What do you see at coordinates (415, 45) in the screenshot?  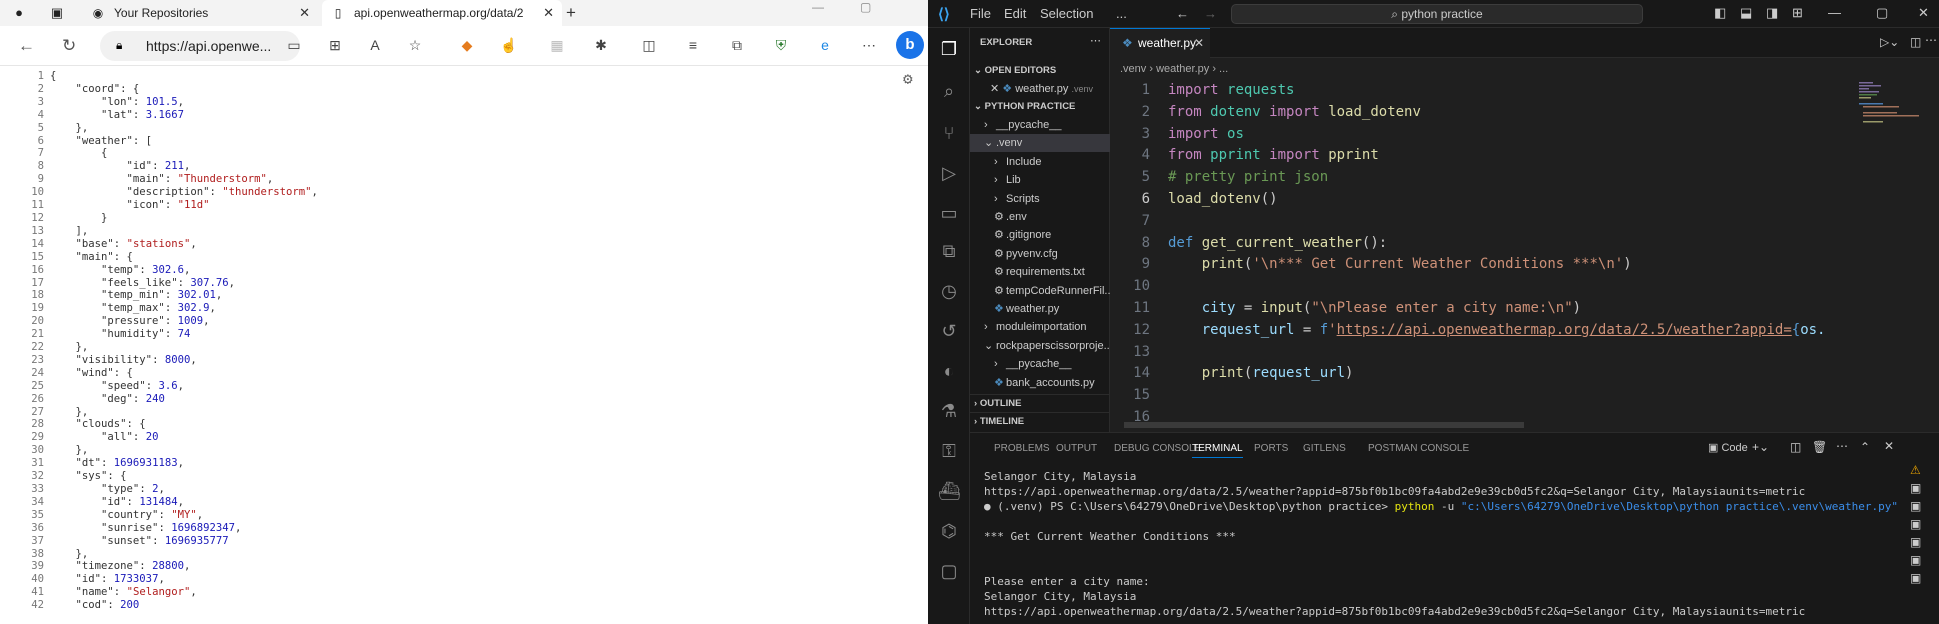 I see `favorite-star-icon: ☆` at bounding box center [415, 45].